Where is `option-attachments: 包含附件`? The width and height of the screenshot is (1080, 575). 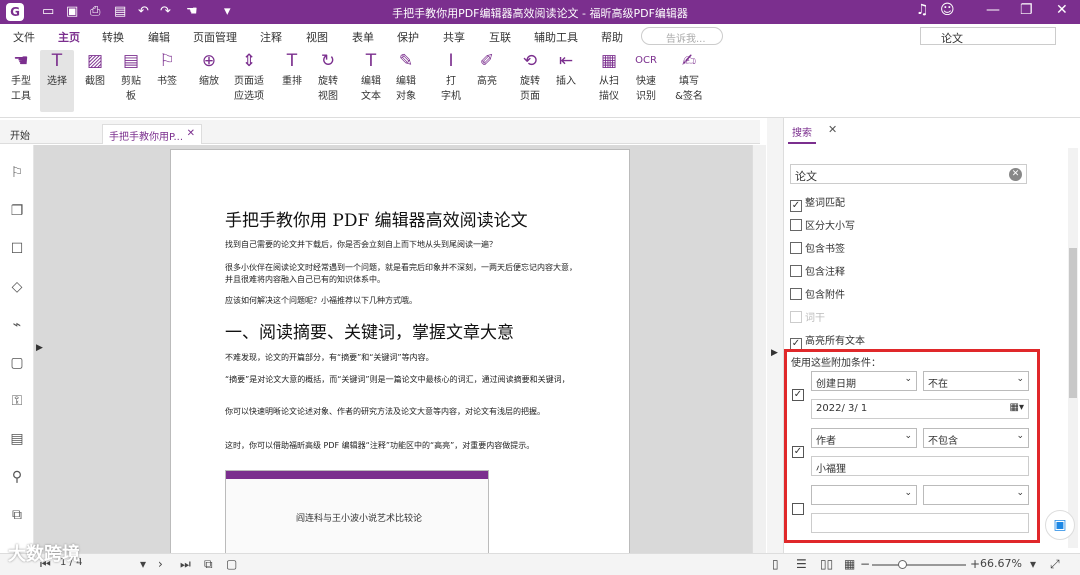 option-attachments: 包含附件 is located at coordinates (817, 293).